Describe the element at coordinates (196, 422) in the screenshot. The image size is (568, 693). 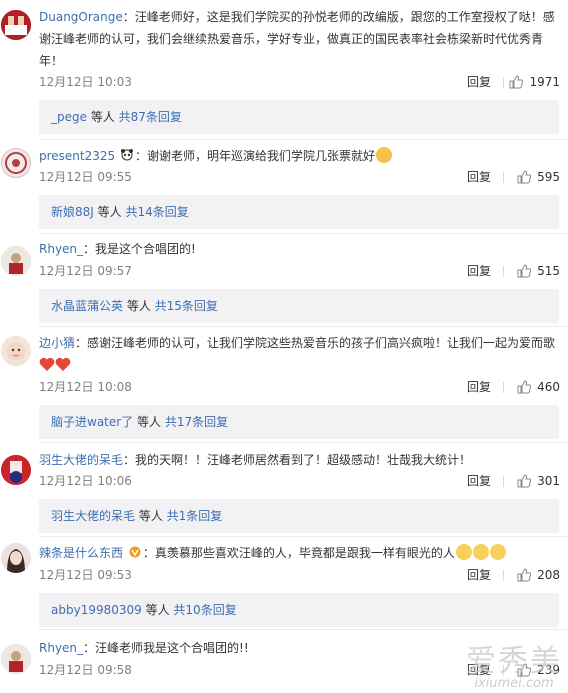
I see `reply-count-link: 共17条回复` at that location.